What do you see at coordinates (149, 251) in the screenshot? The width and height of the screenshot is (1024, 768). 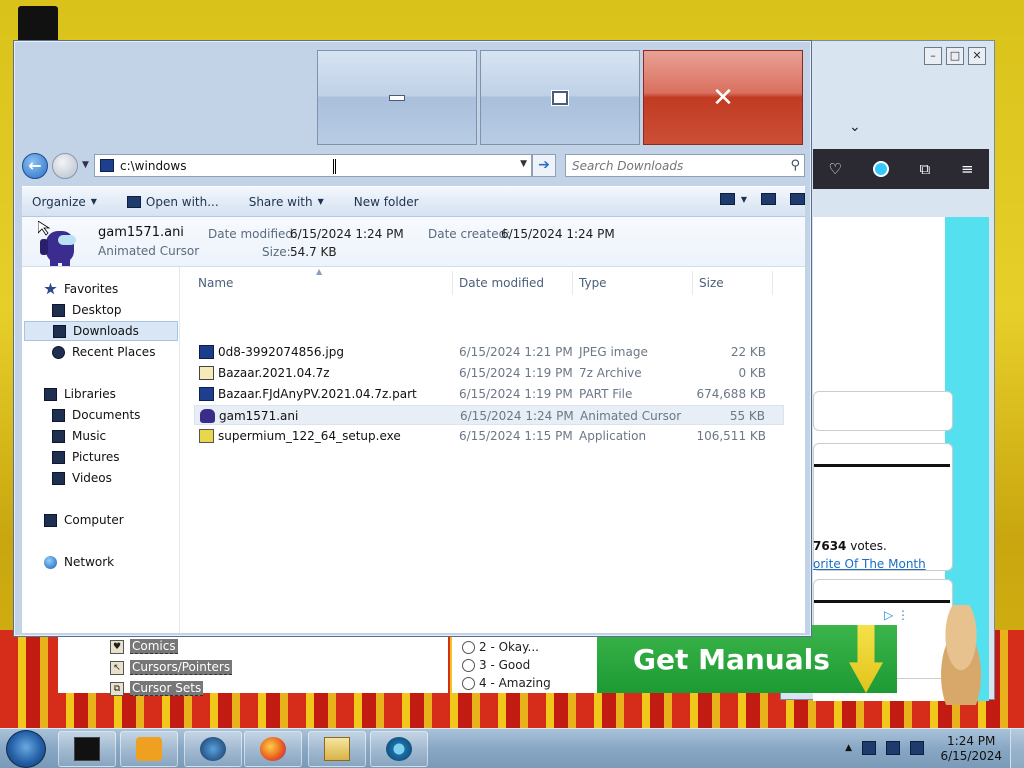 I see `selected-file-type: Animated Cursor` at bounding box center [149, 251].